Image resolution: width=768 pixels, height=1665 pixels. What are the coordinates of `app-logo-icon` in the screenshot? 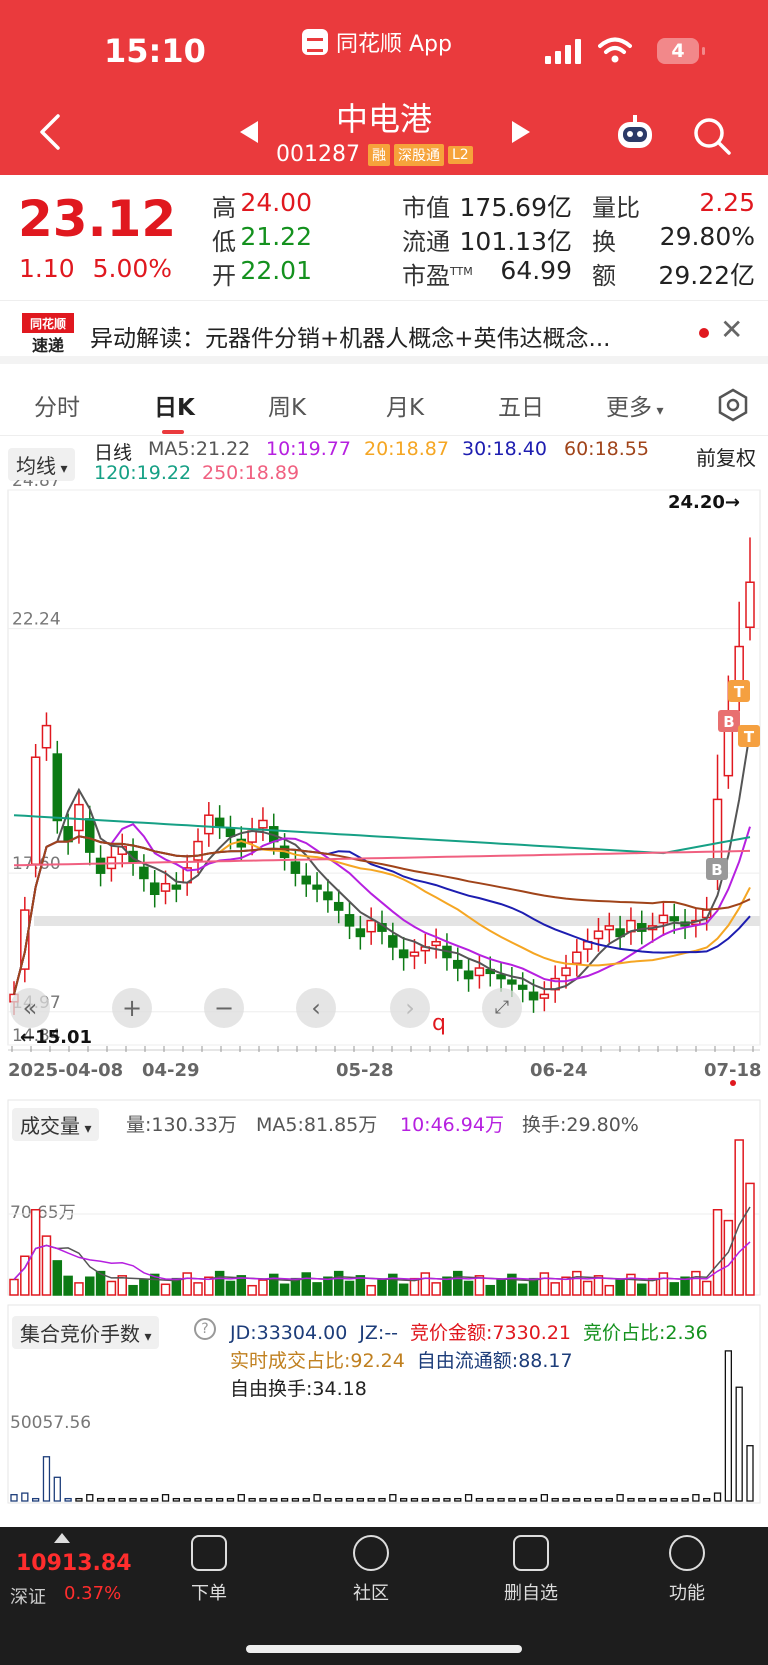 It's located at (315, 42).